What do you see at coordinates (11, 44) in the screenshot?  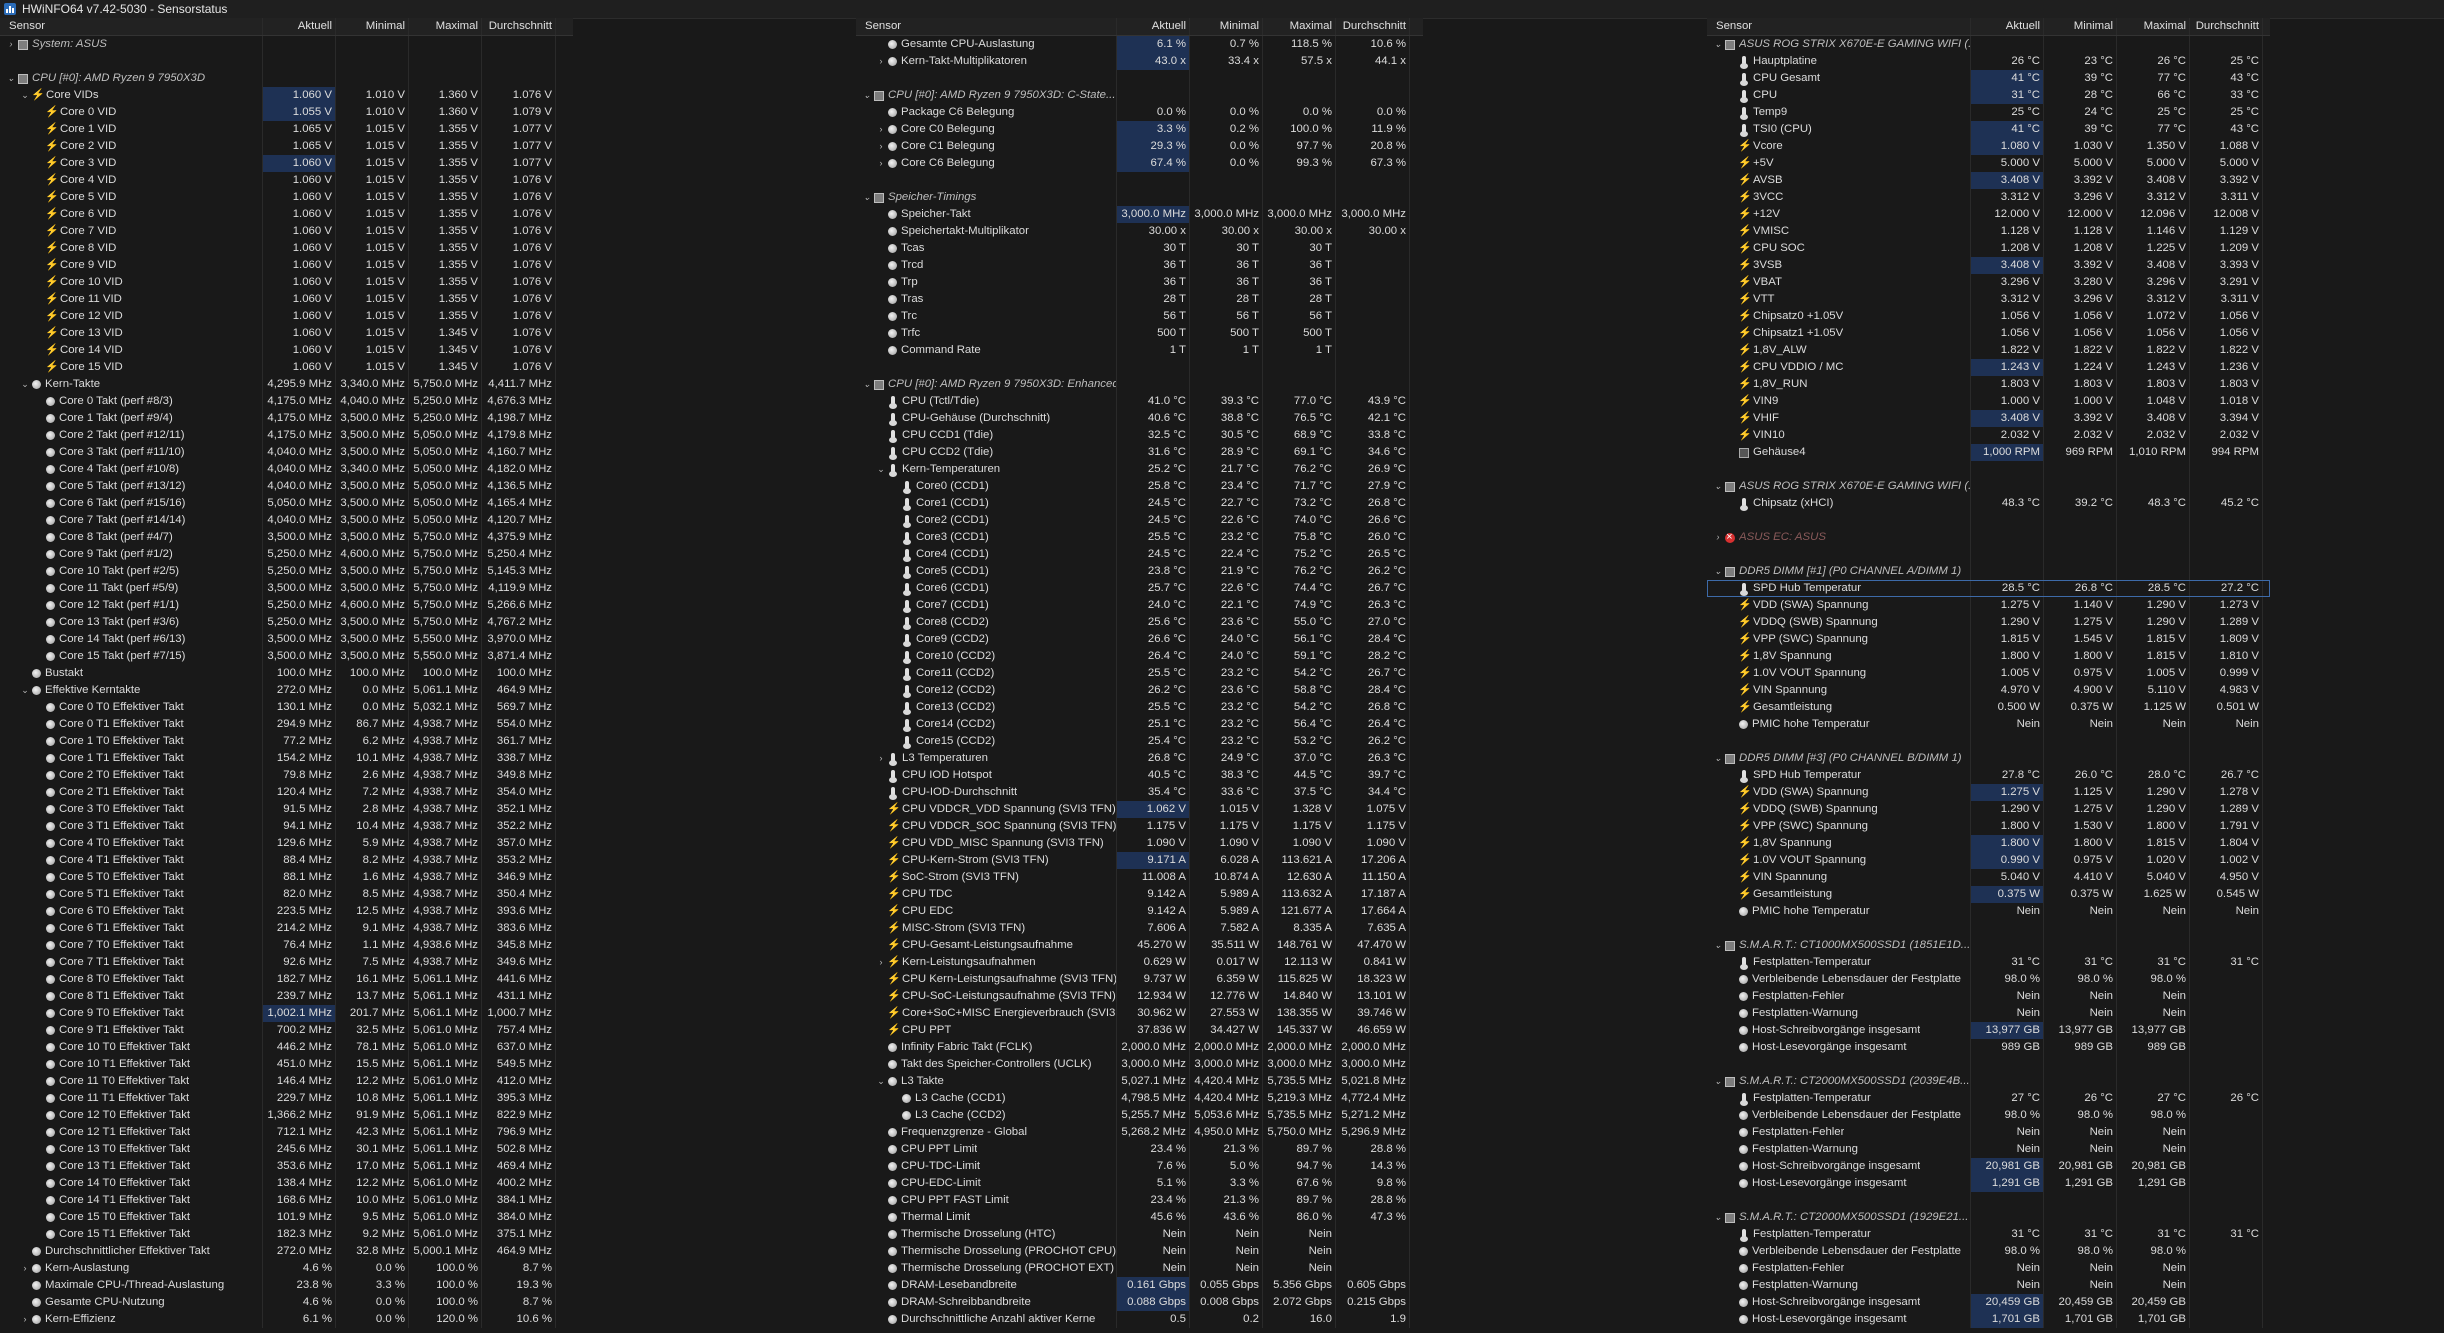 I see `expand-chevron-icon: ›` at bounding box center [11, 44].